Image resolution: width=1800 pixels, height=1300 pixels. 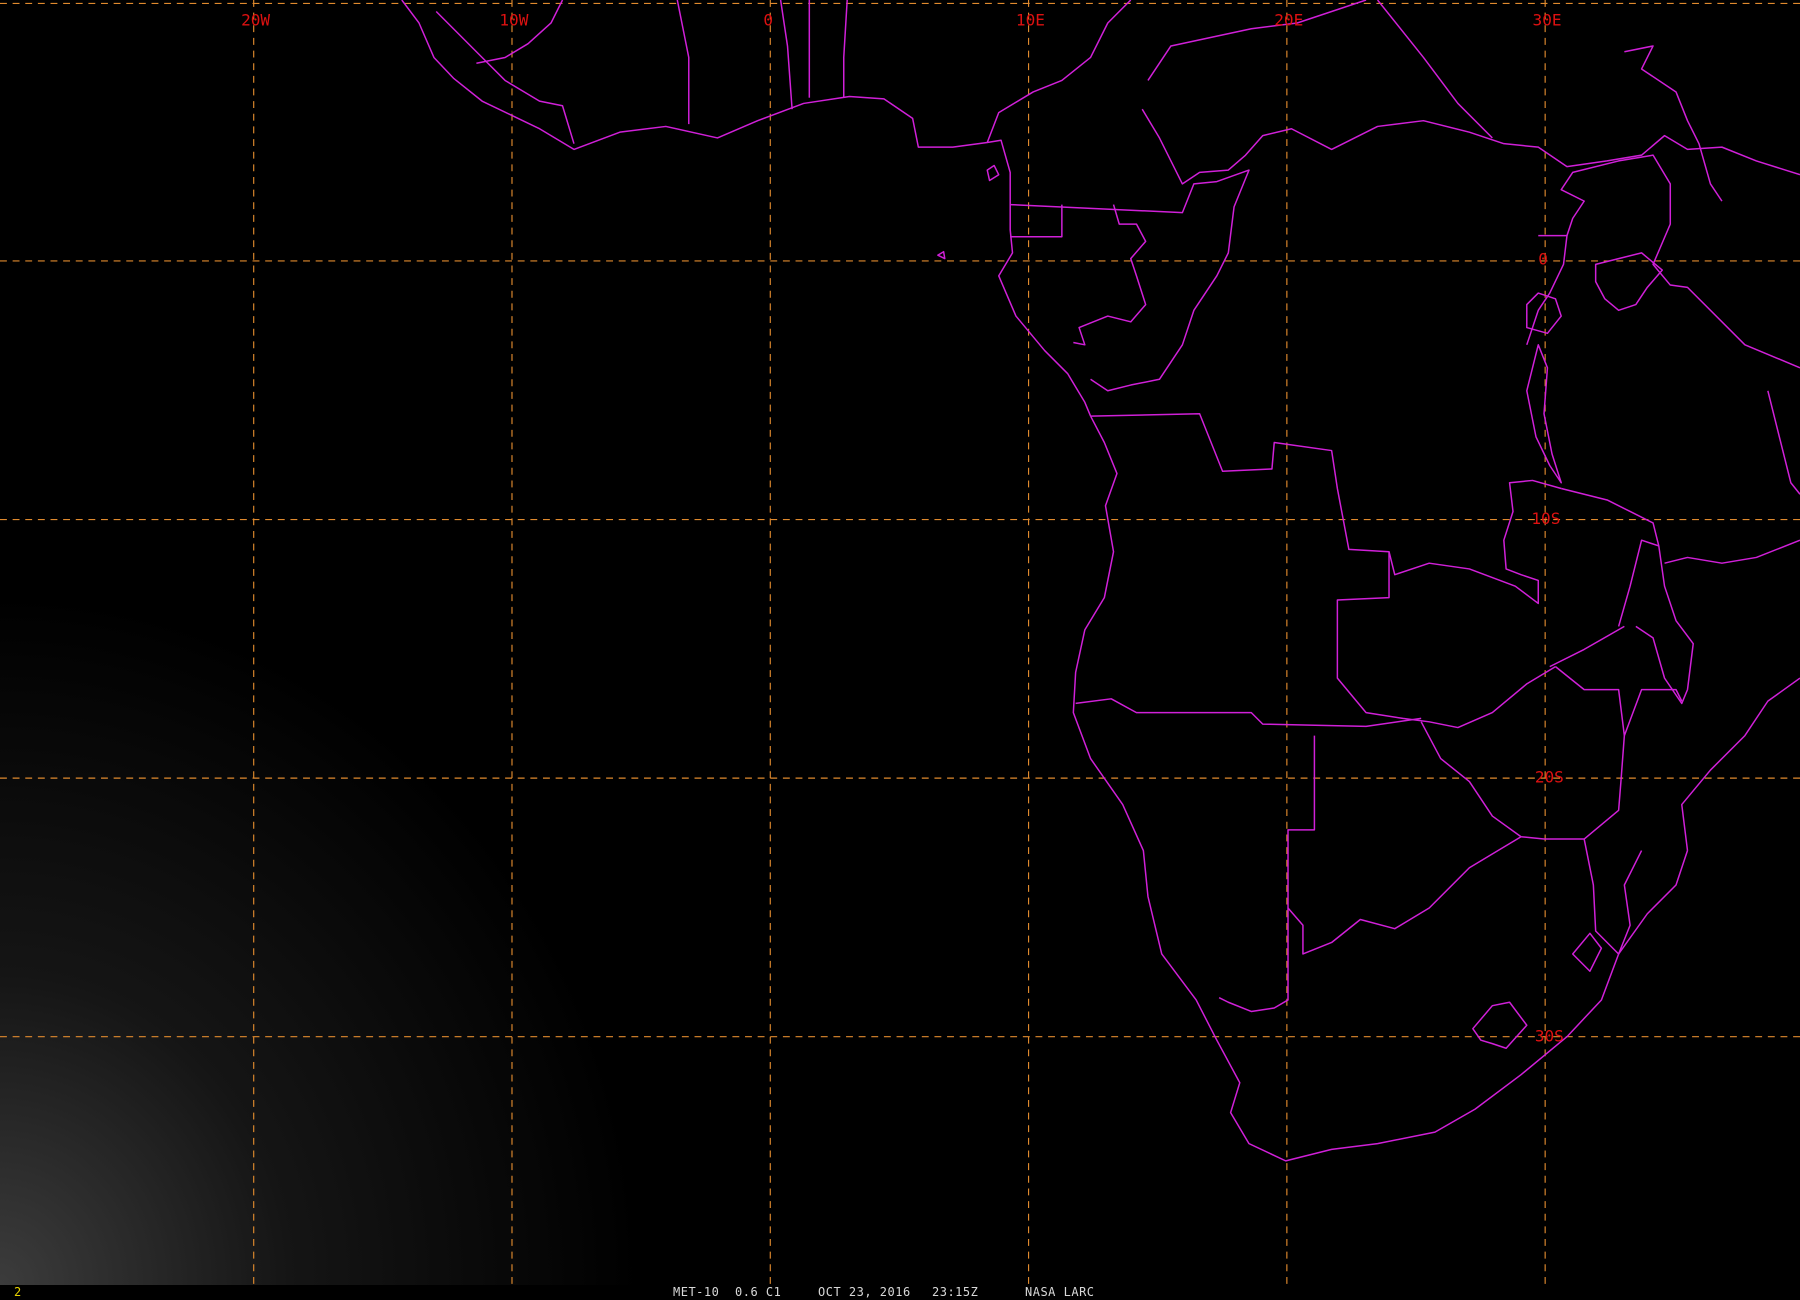 I want to click on channel-label: 0.6 C1, so click(x=758, y=1292).